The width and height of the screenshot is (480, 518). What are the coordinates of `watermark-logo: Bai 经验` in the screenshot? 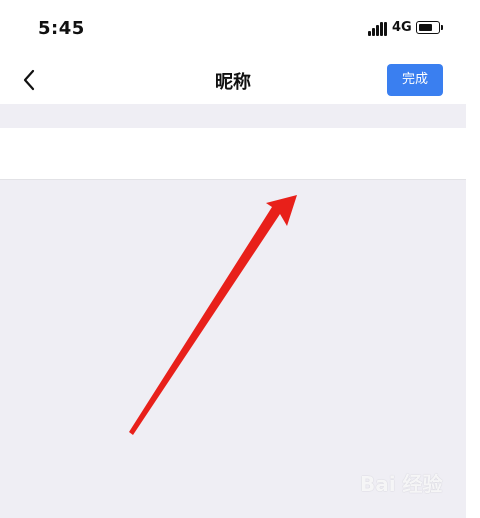 It's located at (410, 482).